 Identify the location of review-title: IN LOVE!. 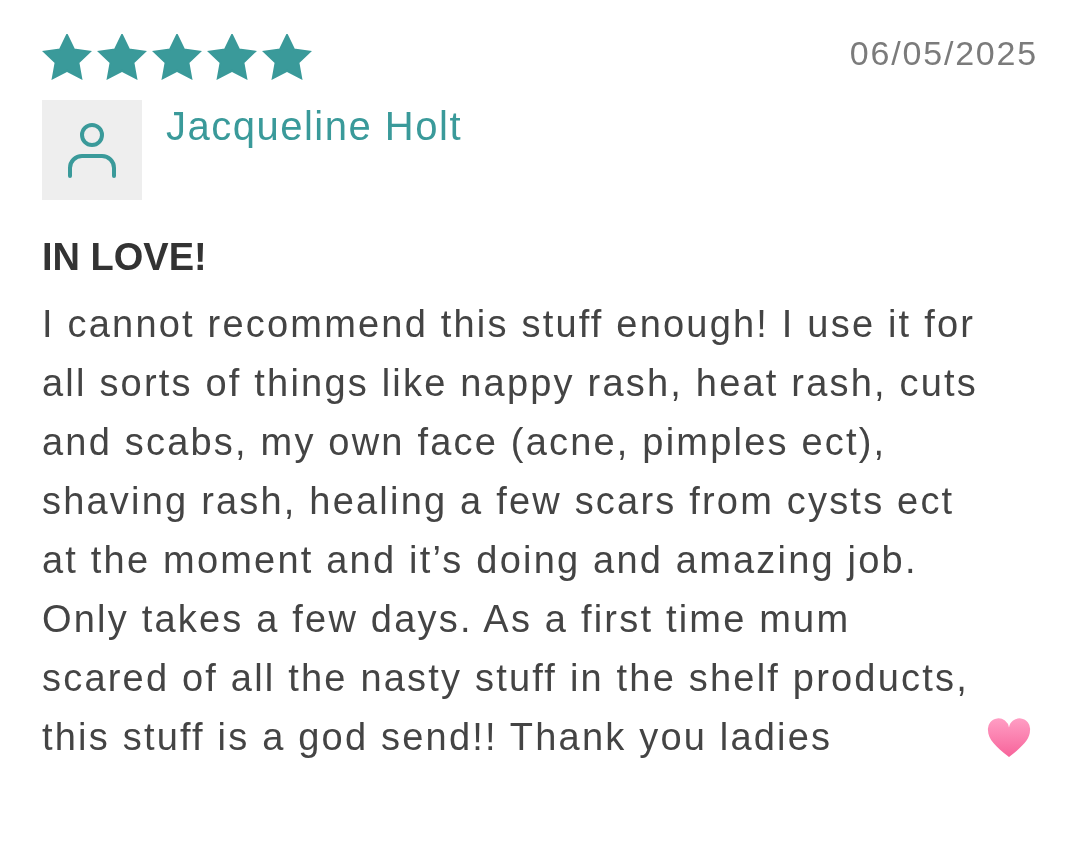
(125, 257).